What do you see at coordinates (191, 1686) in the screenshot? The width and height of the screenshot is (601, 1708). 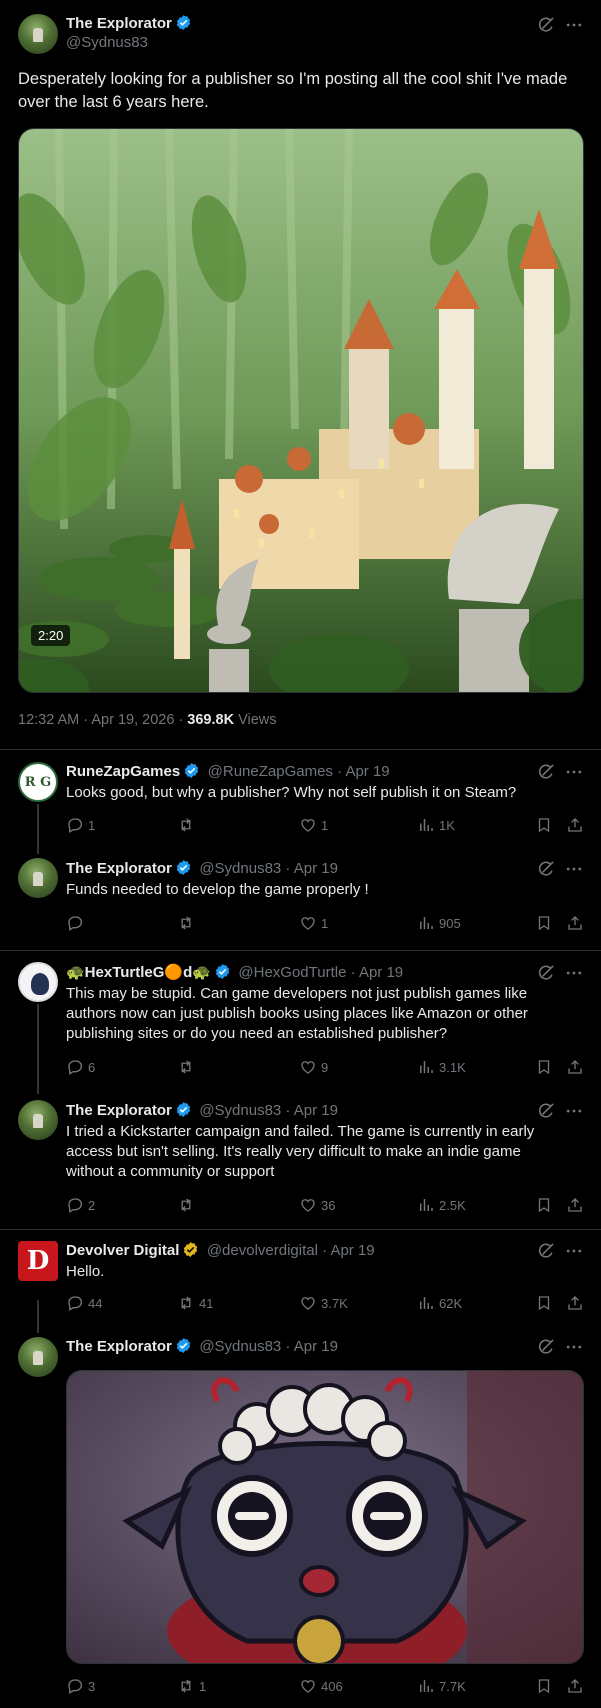 I see `repost-button: 1` at bounding box center [191, 1686].